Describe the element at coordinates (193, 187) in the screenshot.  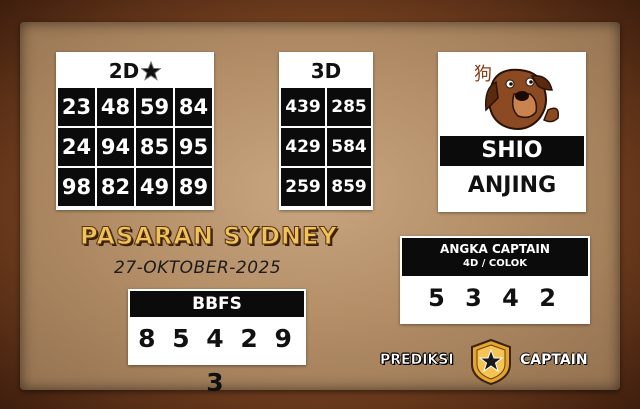
I see `number-cell: 89` at that location.